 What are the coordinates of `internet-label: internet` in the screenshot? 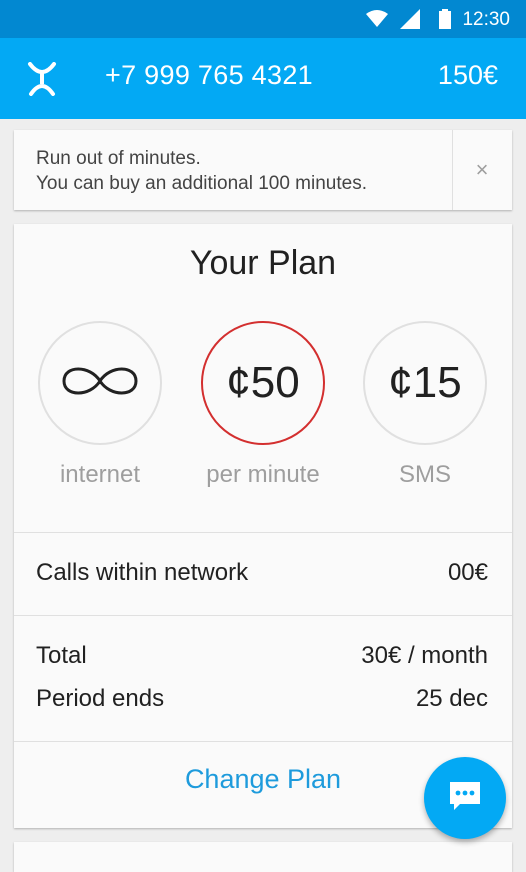 It's located at (100, 474).